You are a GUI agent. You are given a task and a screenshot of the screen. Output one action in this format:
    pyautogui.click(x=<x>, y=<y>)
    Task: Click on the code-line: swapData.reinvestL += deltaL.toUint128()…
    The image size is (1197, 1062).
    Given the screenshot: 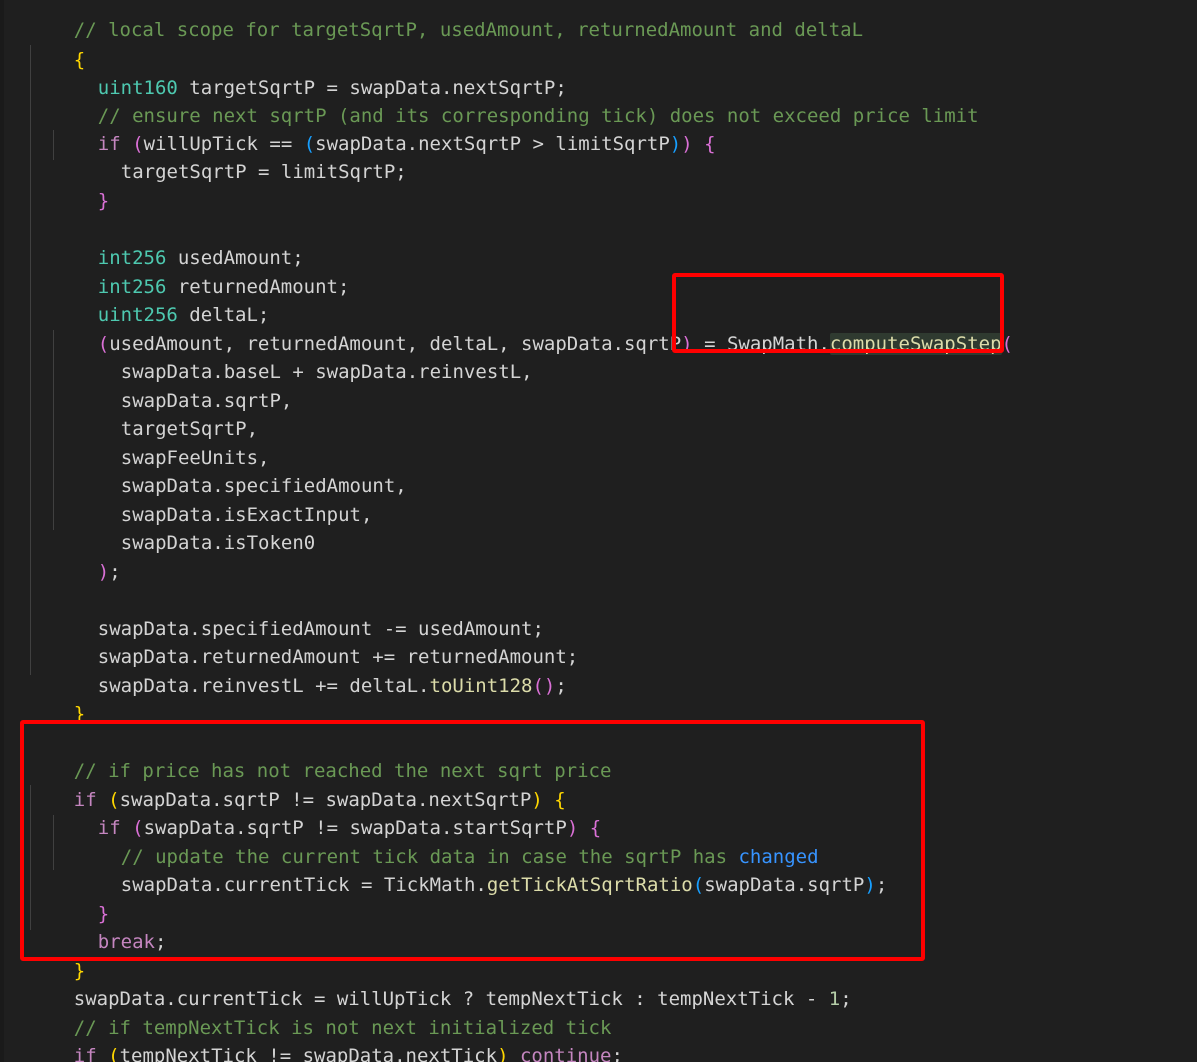 What is the action you would take?
    pyautogui.click(x=309, y=670)
    